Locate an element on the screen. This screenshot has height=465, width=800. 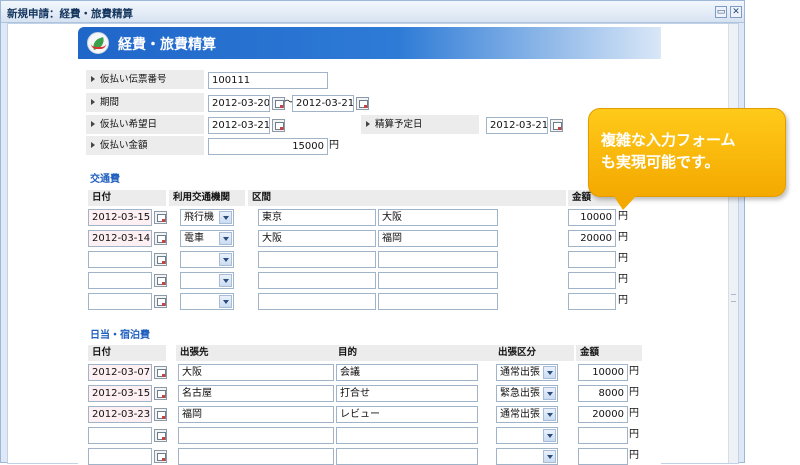
transport-amount-input: 10000 is located at coordinates (592, 217).